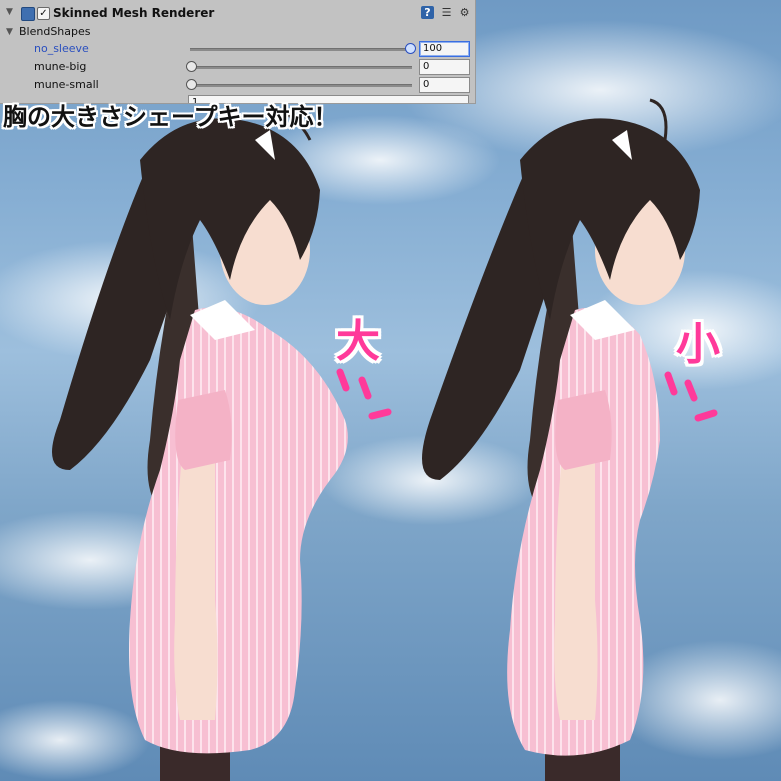 The image size is (781, 781). Describe the element at coordinates (237, 13) in the screenshot. I see `component-header: ▼ ✓ Skinned Mesh Renderer ? ☰ ⚙` at that location.